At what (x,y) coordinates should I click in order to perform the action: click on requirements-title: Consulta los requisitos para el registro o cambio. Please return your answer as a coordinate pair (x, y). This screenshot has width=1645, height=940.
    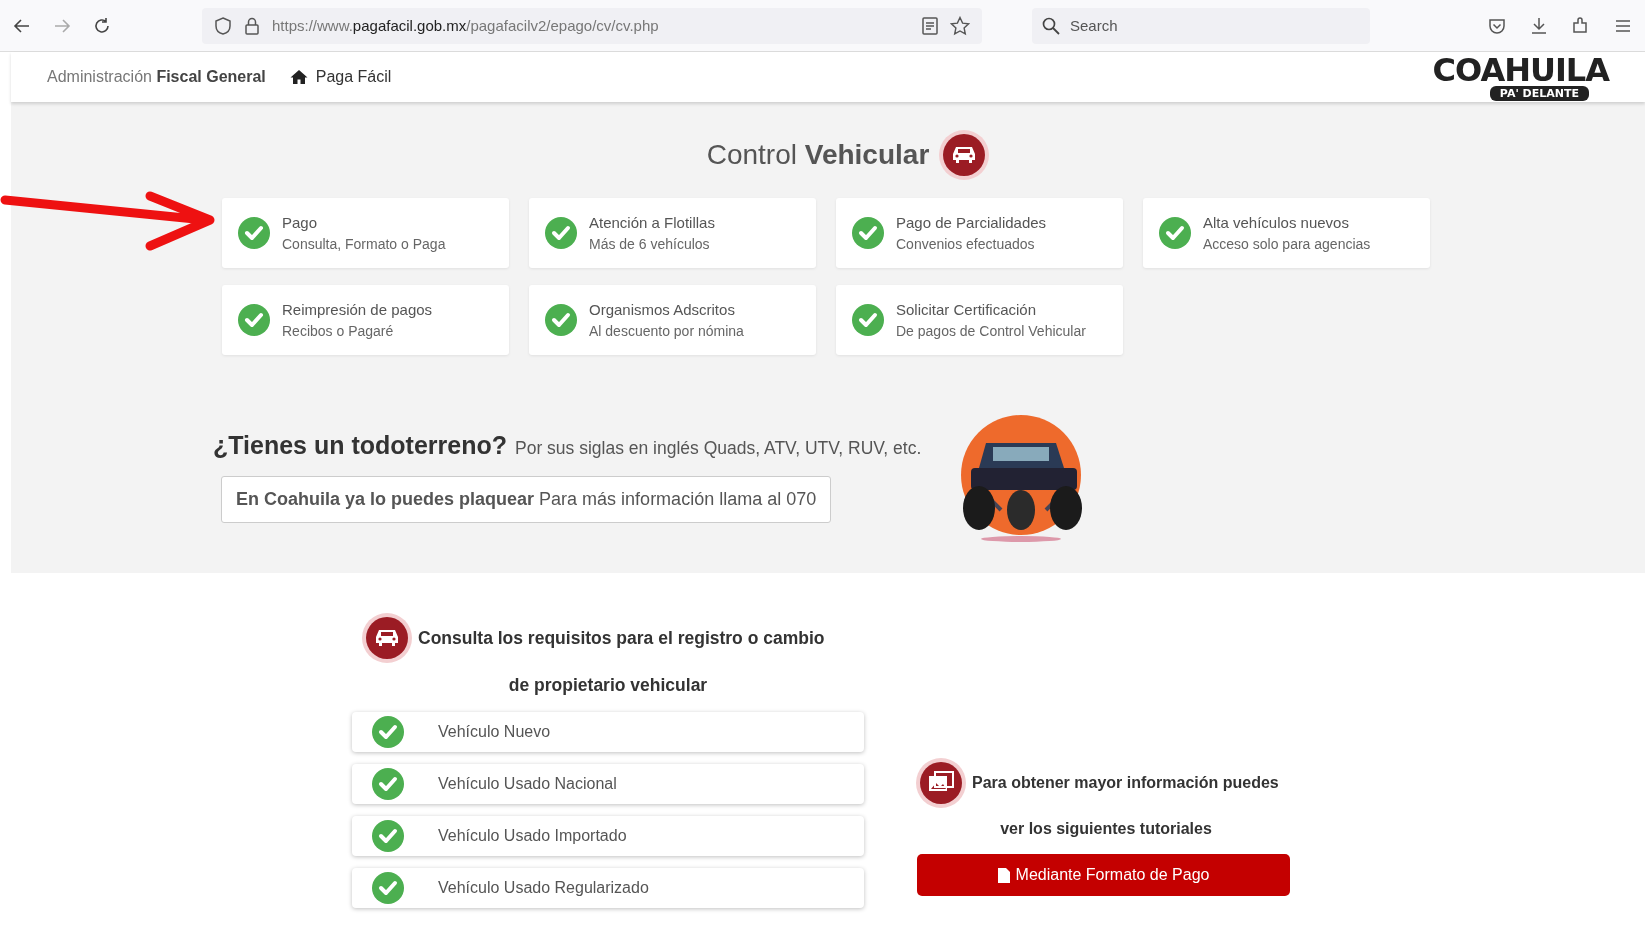
    Looking at the image, I should click on (621, 638).